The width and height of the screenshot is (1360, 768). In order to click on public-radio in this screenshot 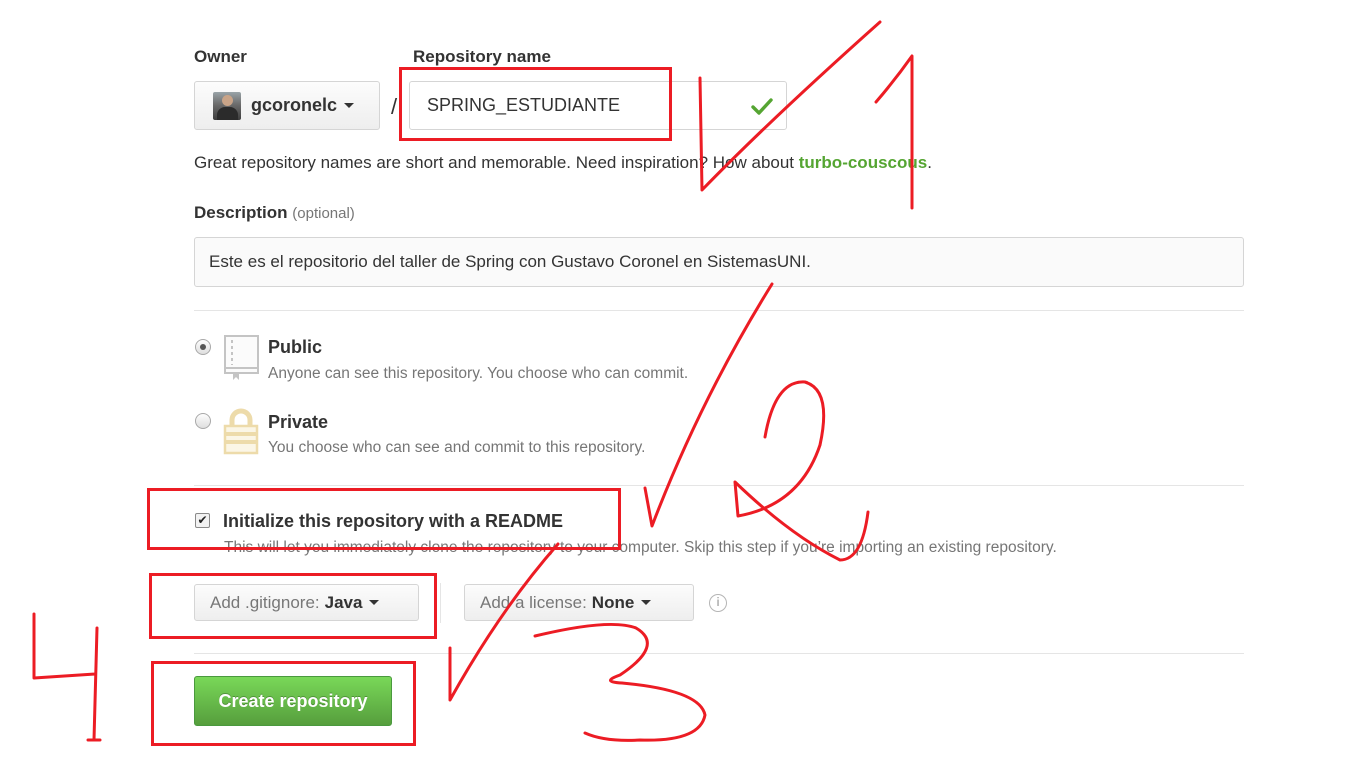, I will do `click(203, 347)`.